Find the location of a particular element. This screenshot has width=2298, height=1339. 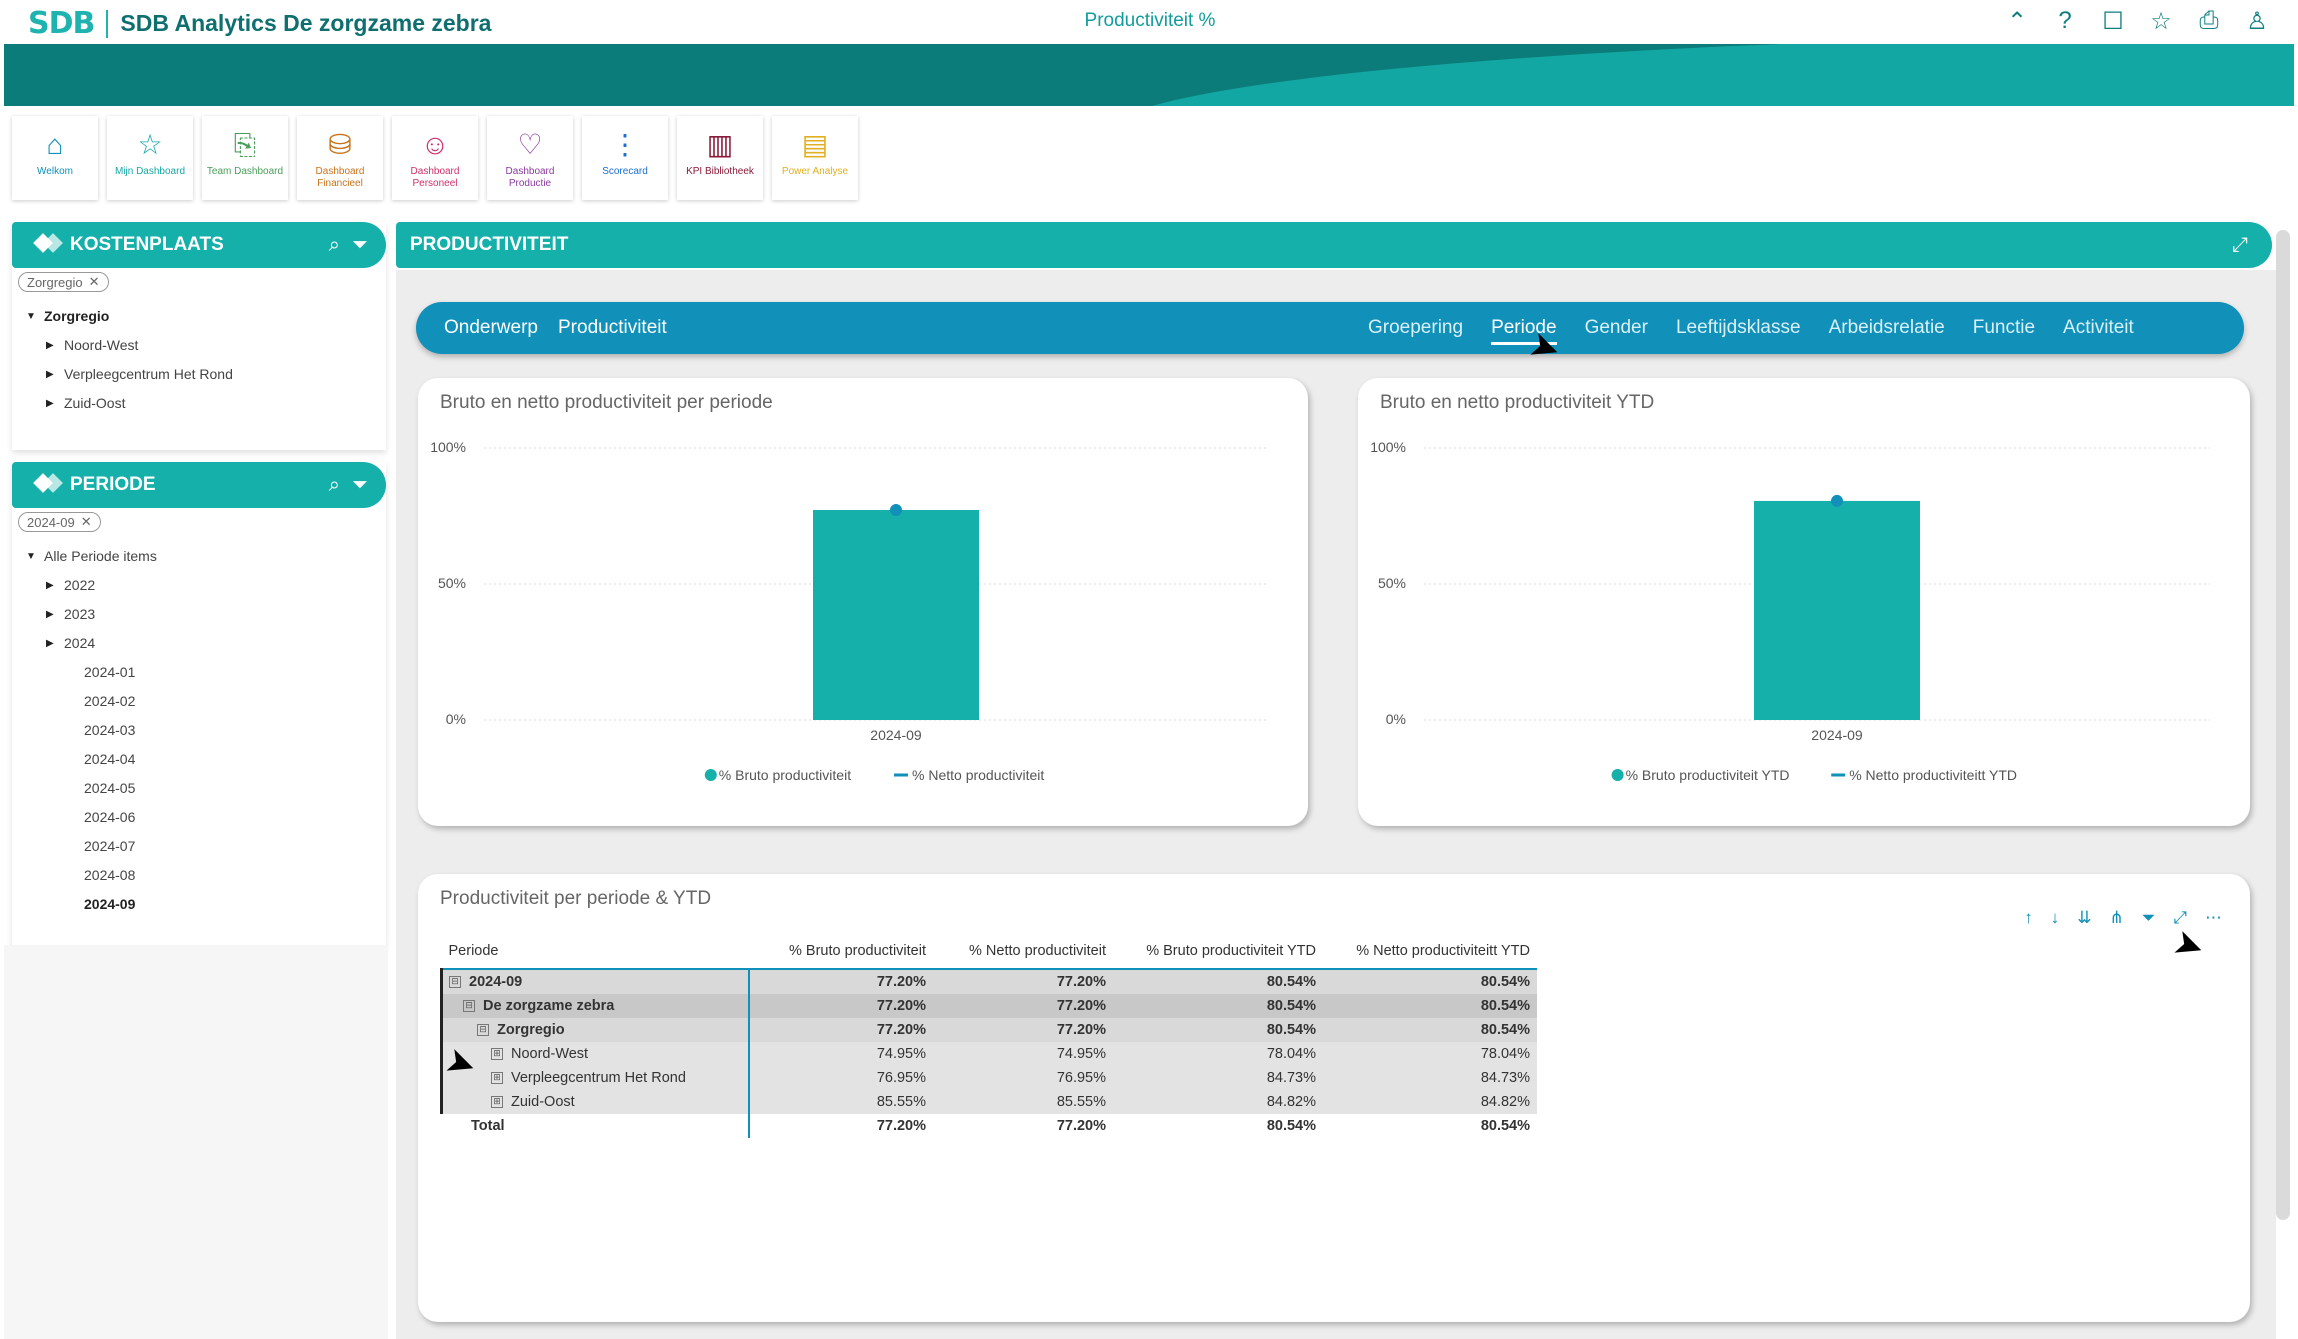

tree-item: 2024-09 is located at coordinates (199, 904).